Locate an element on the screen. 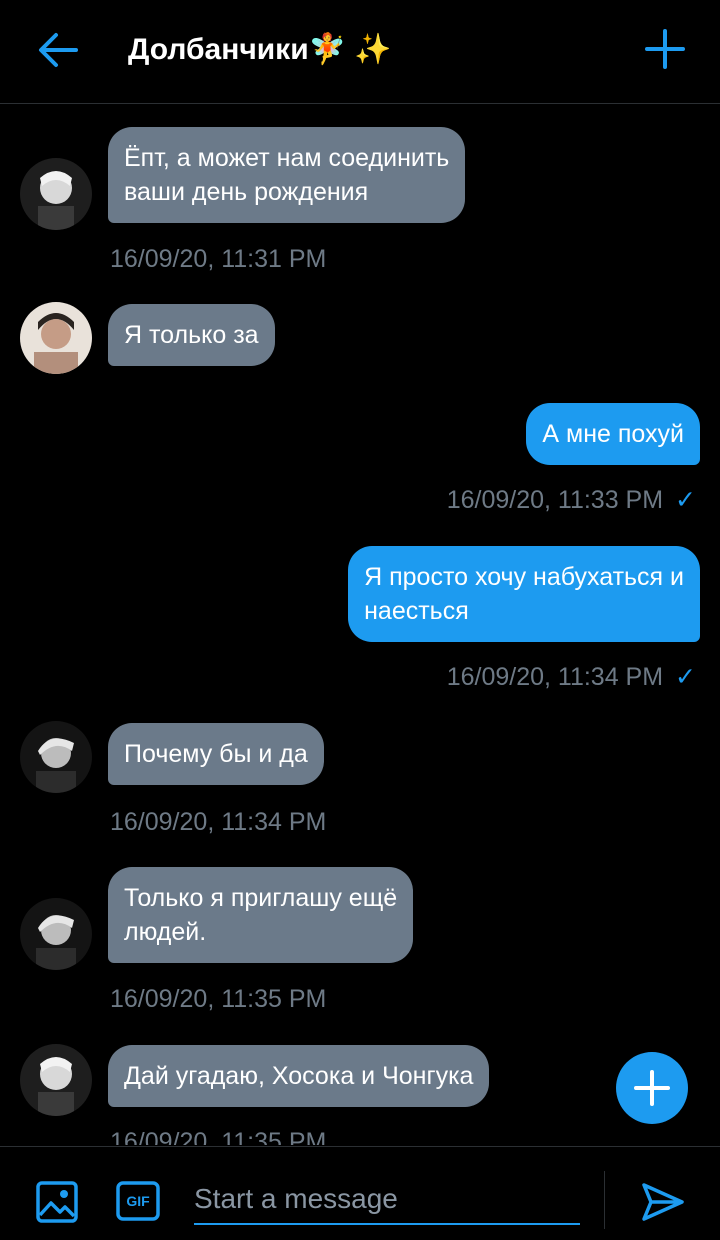 This screenshot has height=1240, width=720. message-bubble: Почему бы и да is located at coordinates (216, 754).